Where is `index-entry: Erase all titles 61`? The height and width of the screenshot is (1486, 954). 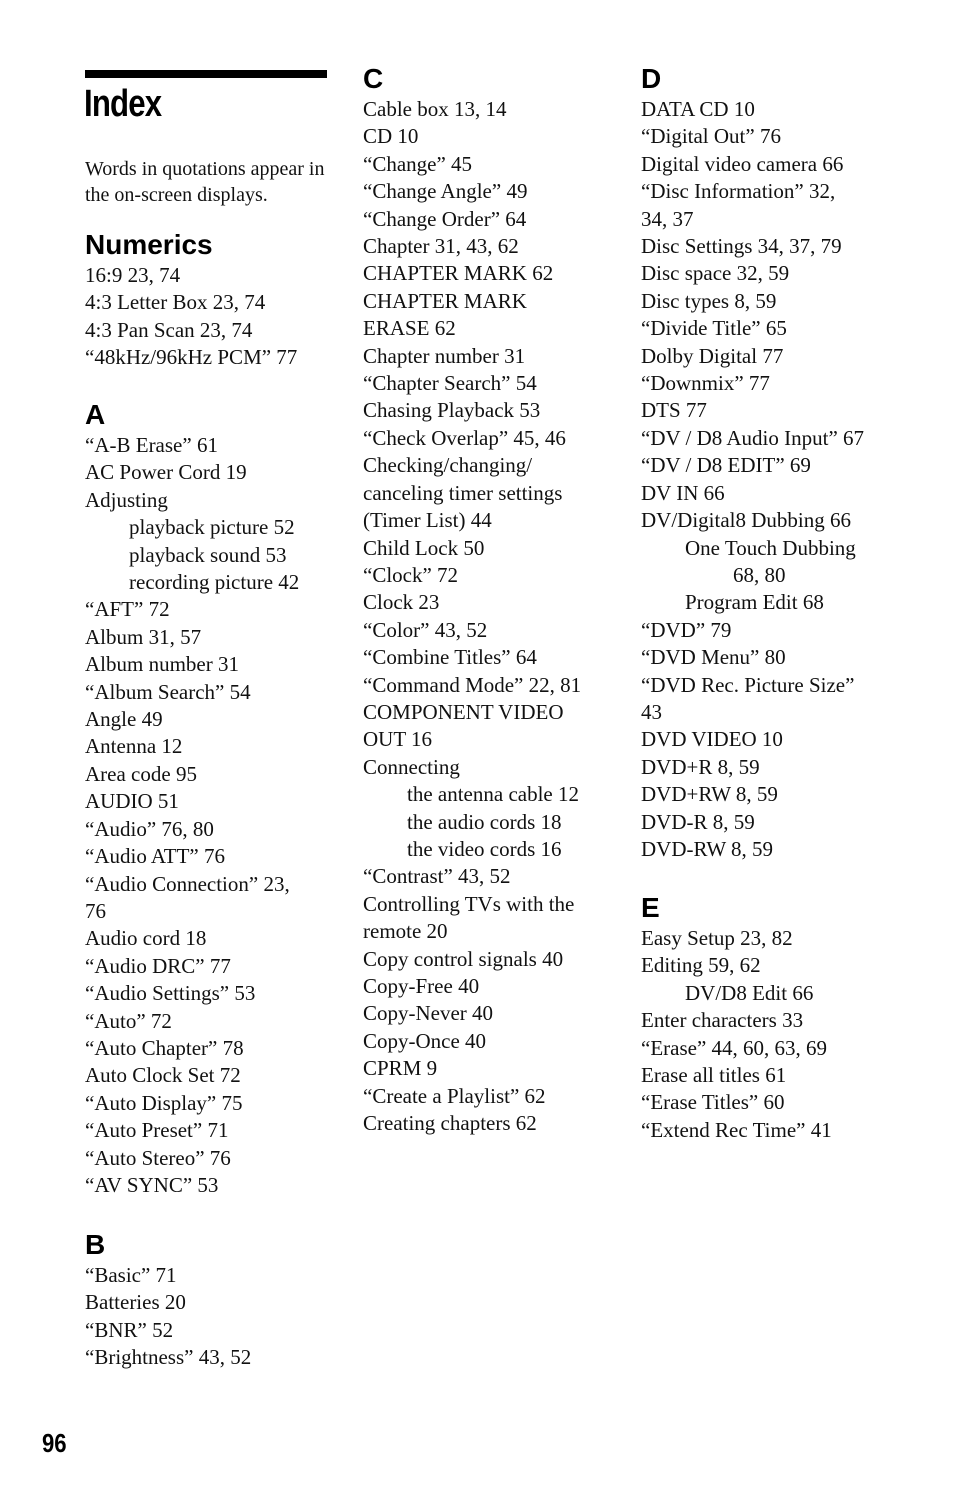
index-entry: Erase all titles 61 is located at coordinates (714, 1075).